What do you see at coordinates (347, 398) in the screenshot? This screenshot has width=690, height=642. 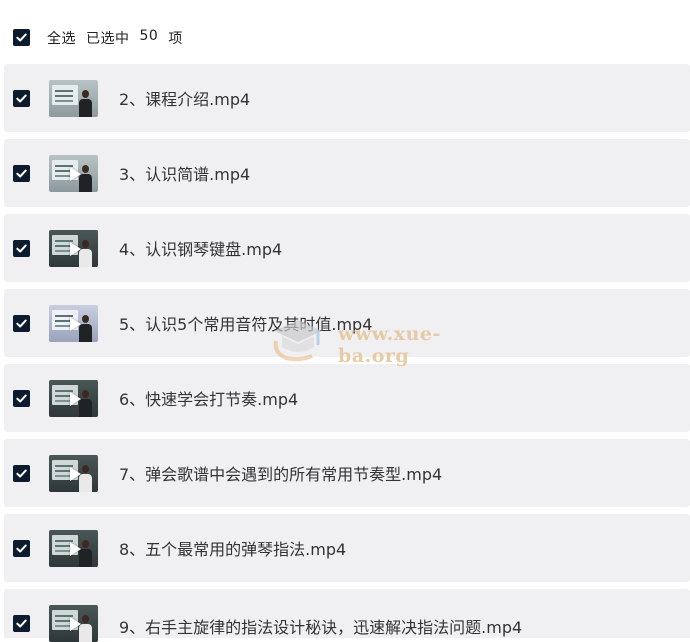 I see `file-row: 6、快速学会打节奏.mp4` at bounding box center [347, 398].